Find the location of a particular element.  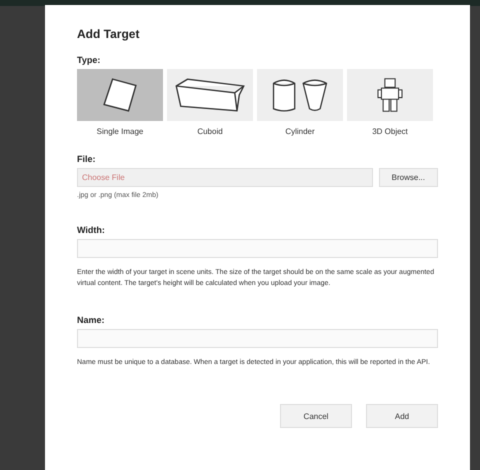

field-label: Type: is located at coordinates (89, 60).